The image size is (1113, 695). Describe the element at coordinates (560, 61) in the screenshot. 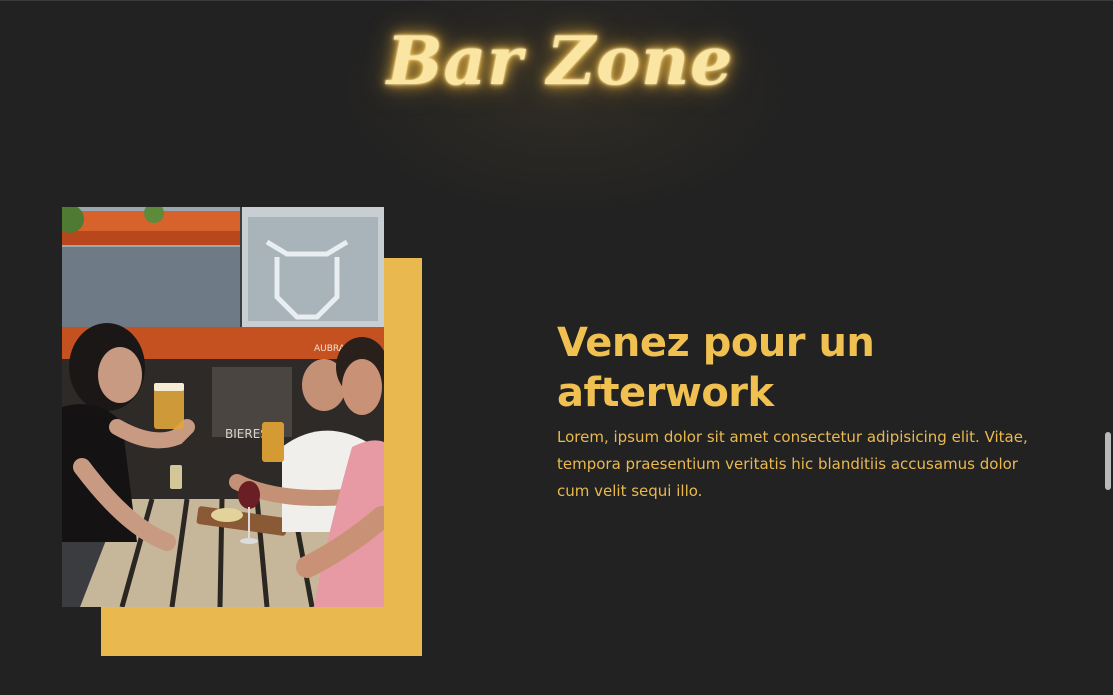

I see `neon-logo: Bar Zone` at that location.